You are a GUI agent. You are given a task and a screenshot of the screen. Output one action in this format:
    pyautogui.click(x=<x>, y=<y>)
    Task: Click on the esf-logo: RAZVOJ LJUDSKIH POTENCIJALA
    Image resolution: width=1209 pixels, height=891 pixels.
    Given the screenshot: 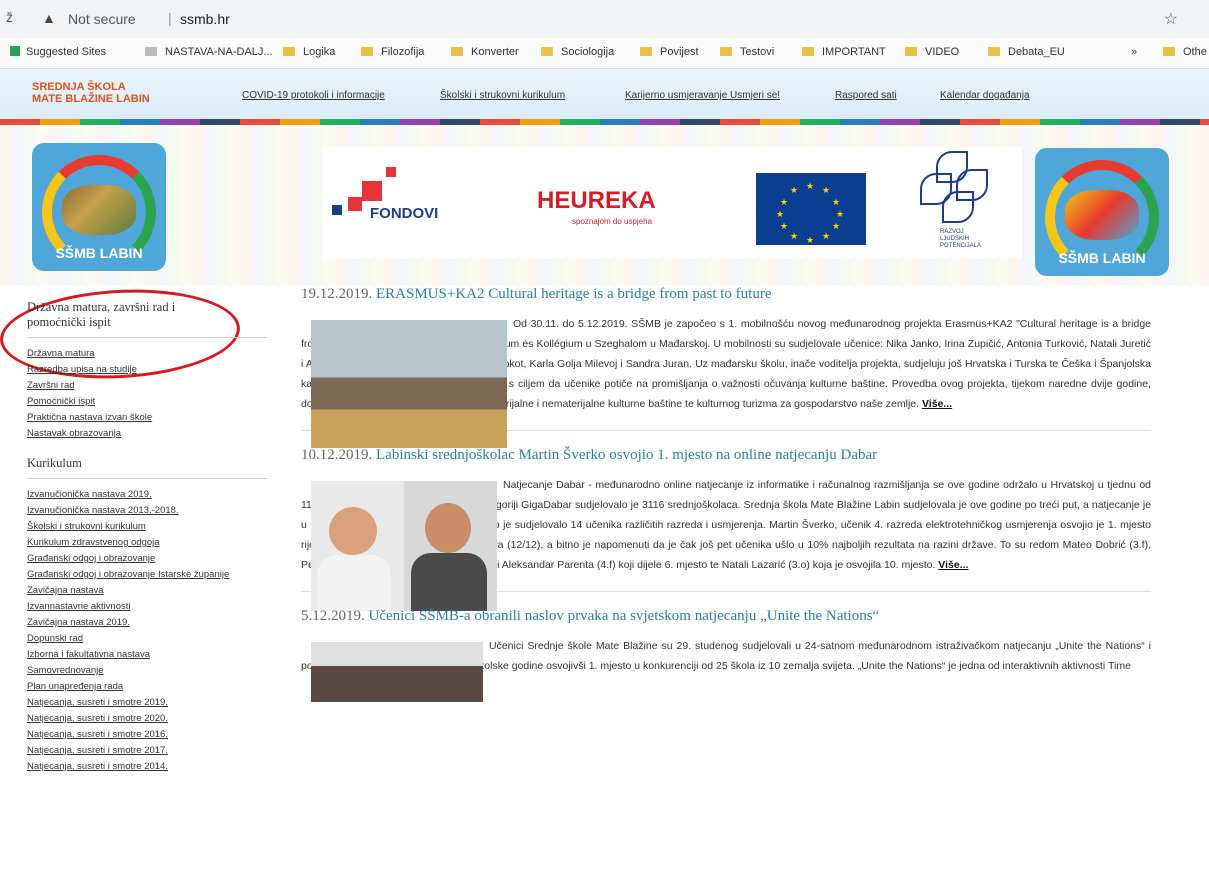 What is the action you would take?
    pyautogui.click(x=954, y=203)
    